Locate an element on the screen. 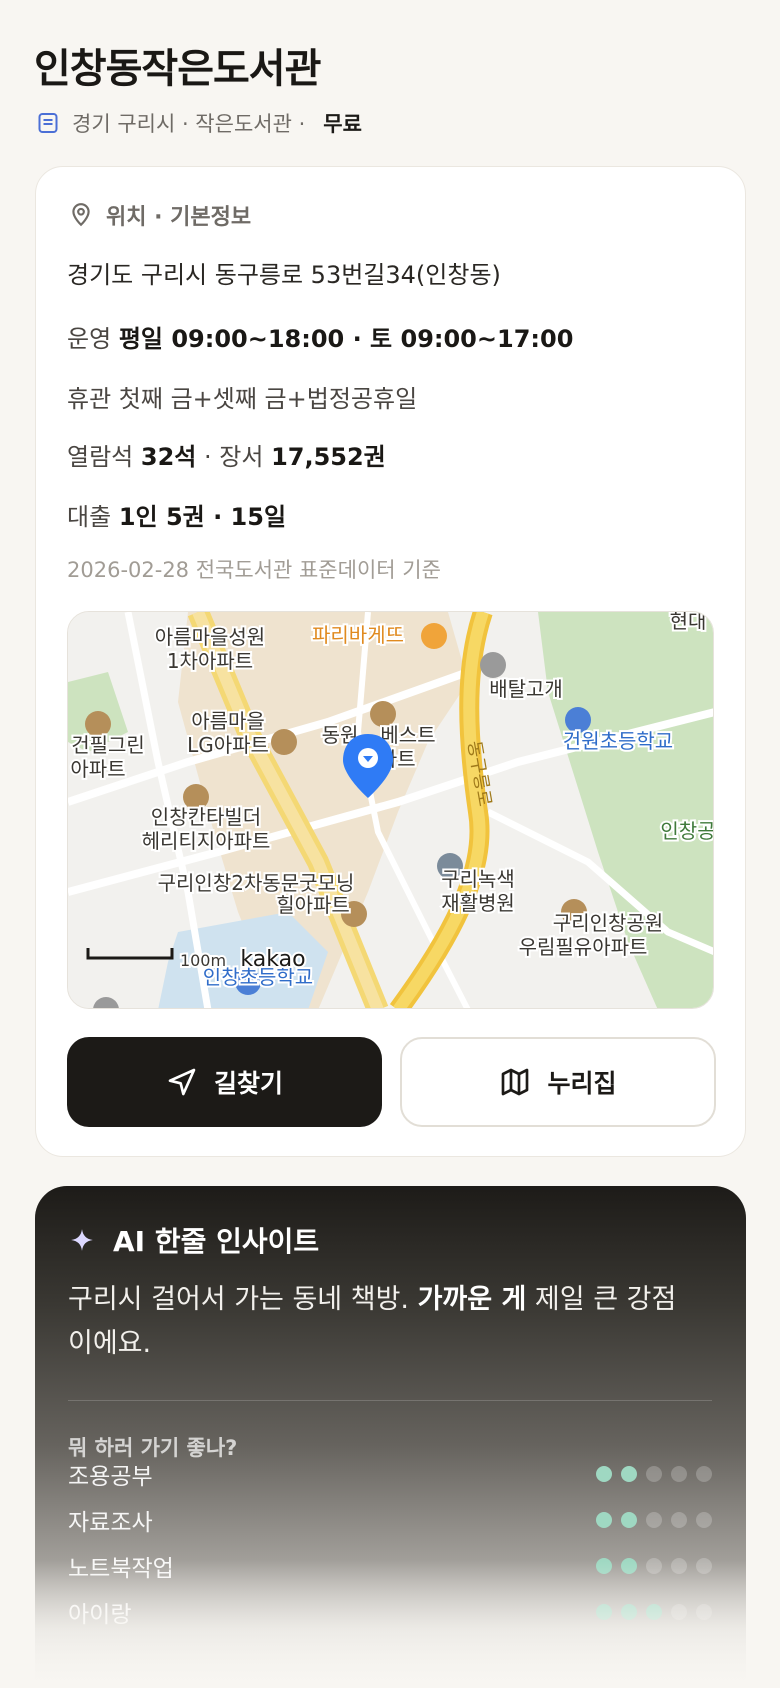 The height and width of the screenshot is (1688, 780). directions-button: 길찾기 is located at coordinates (224, 1082).